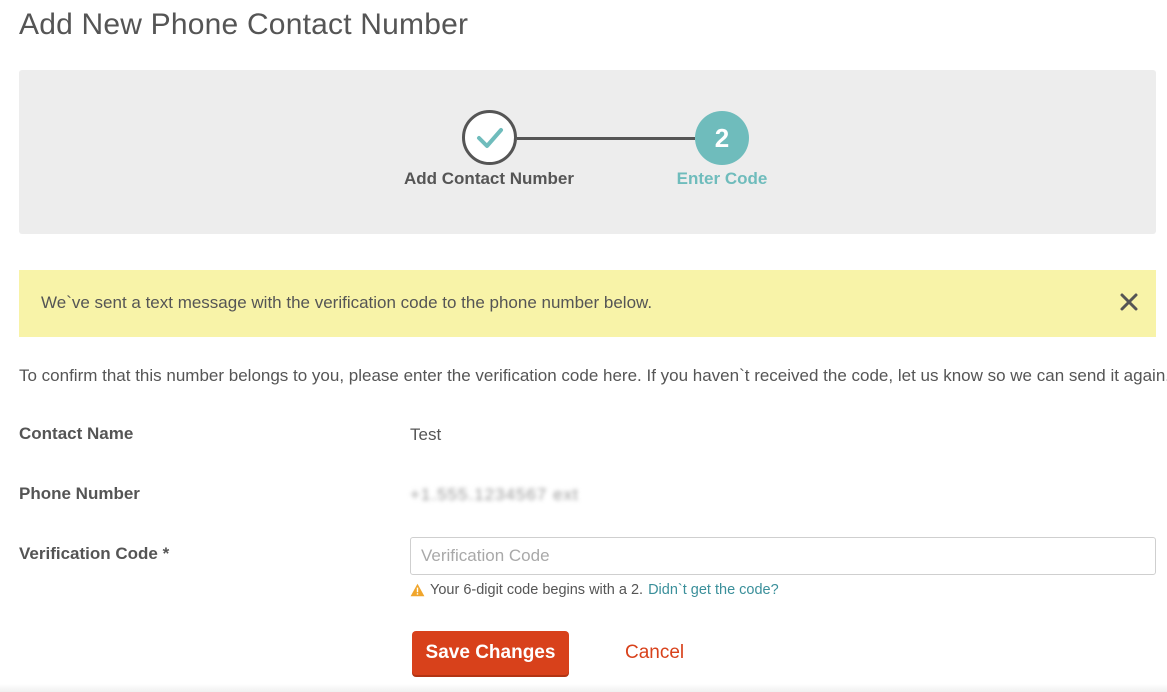  Describe the element at coordinates (654, 653) in the screenshot. I see `cancel-link: Cancel` at that location.